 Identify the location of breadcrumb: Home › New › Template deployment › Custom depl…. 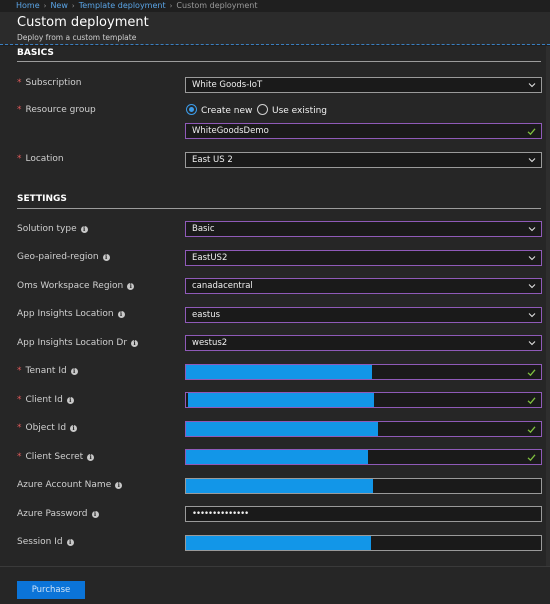
(275, 6).